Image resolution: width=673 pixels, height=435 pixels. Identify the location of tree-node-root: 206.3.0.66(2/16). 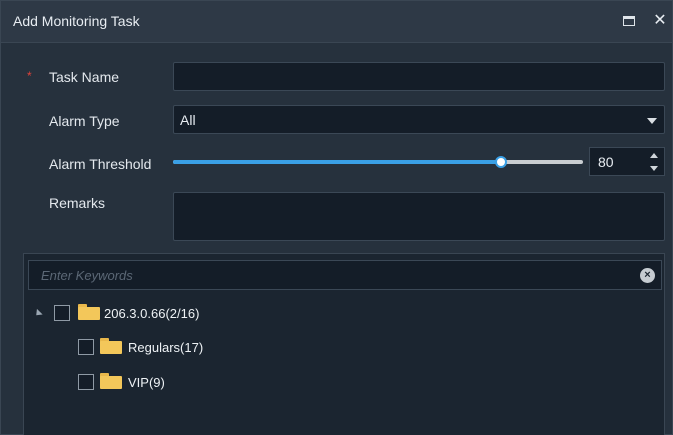
(174, 314).